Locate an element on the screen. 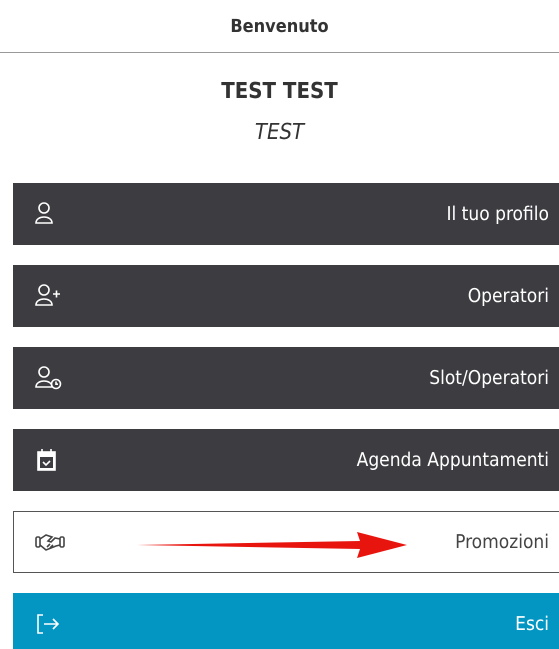 The height and width of the screenshot is (649, 559). menu-button: Agenda Appuntamenti is located at coordinates (286, 460).